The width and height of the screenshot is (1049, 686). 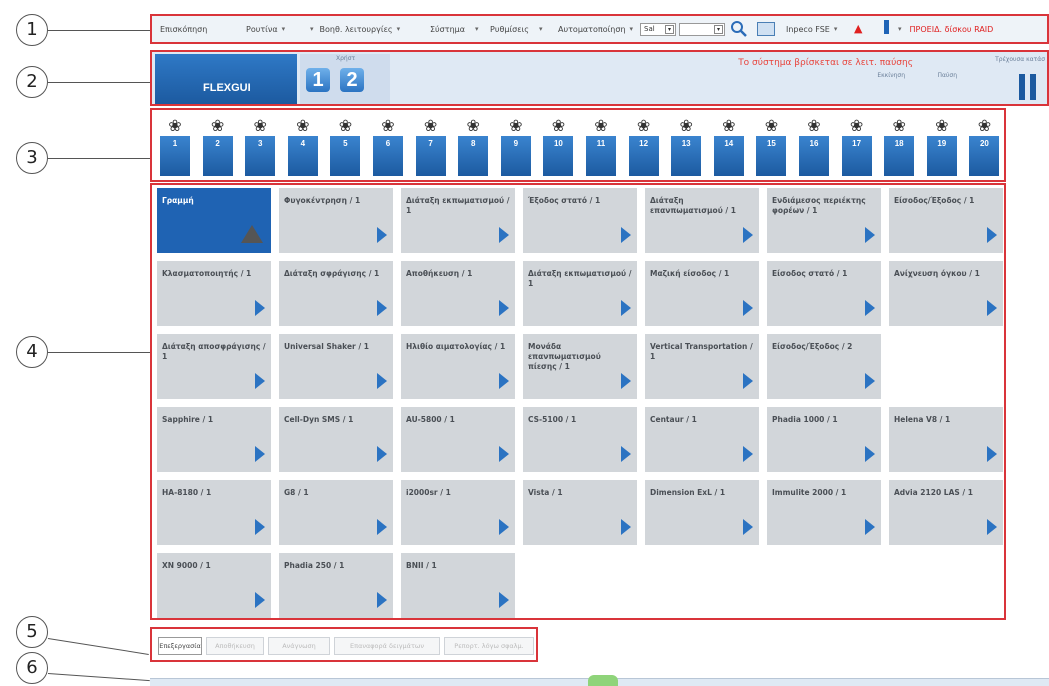 What do you see at coordinates (458, 366) in the screenshot?
I see `module-tile: Ηλιθίο αιματολογίας / 1` at bounding box center [458, 366].